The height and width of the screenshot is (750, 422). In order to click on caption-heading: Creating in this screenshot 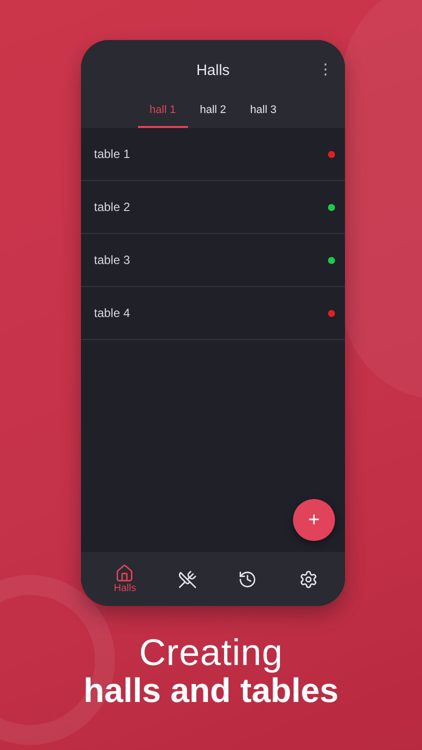, I will do `click(211, 653)`.